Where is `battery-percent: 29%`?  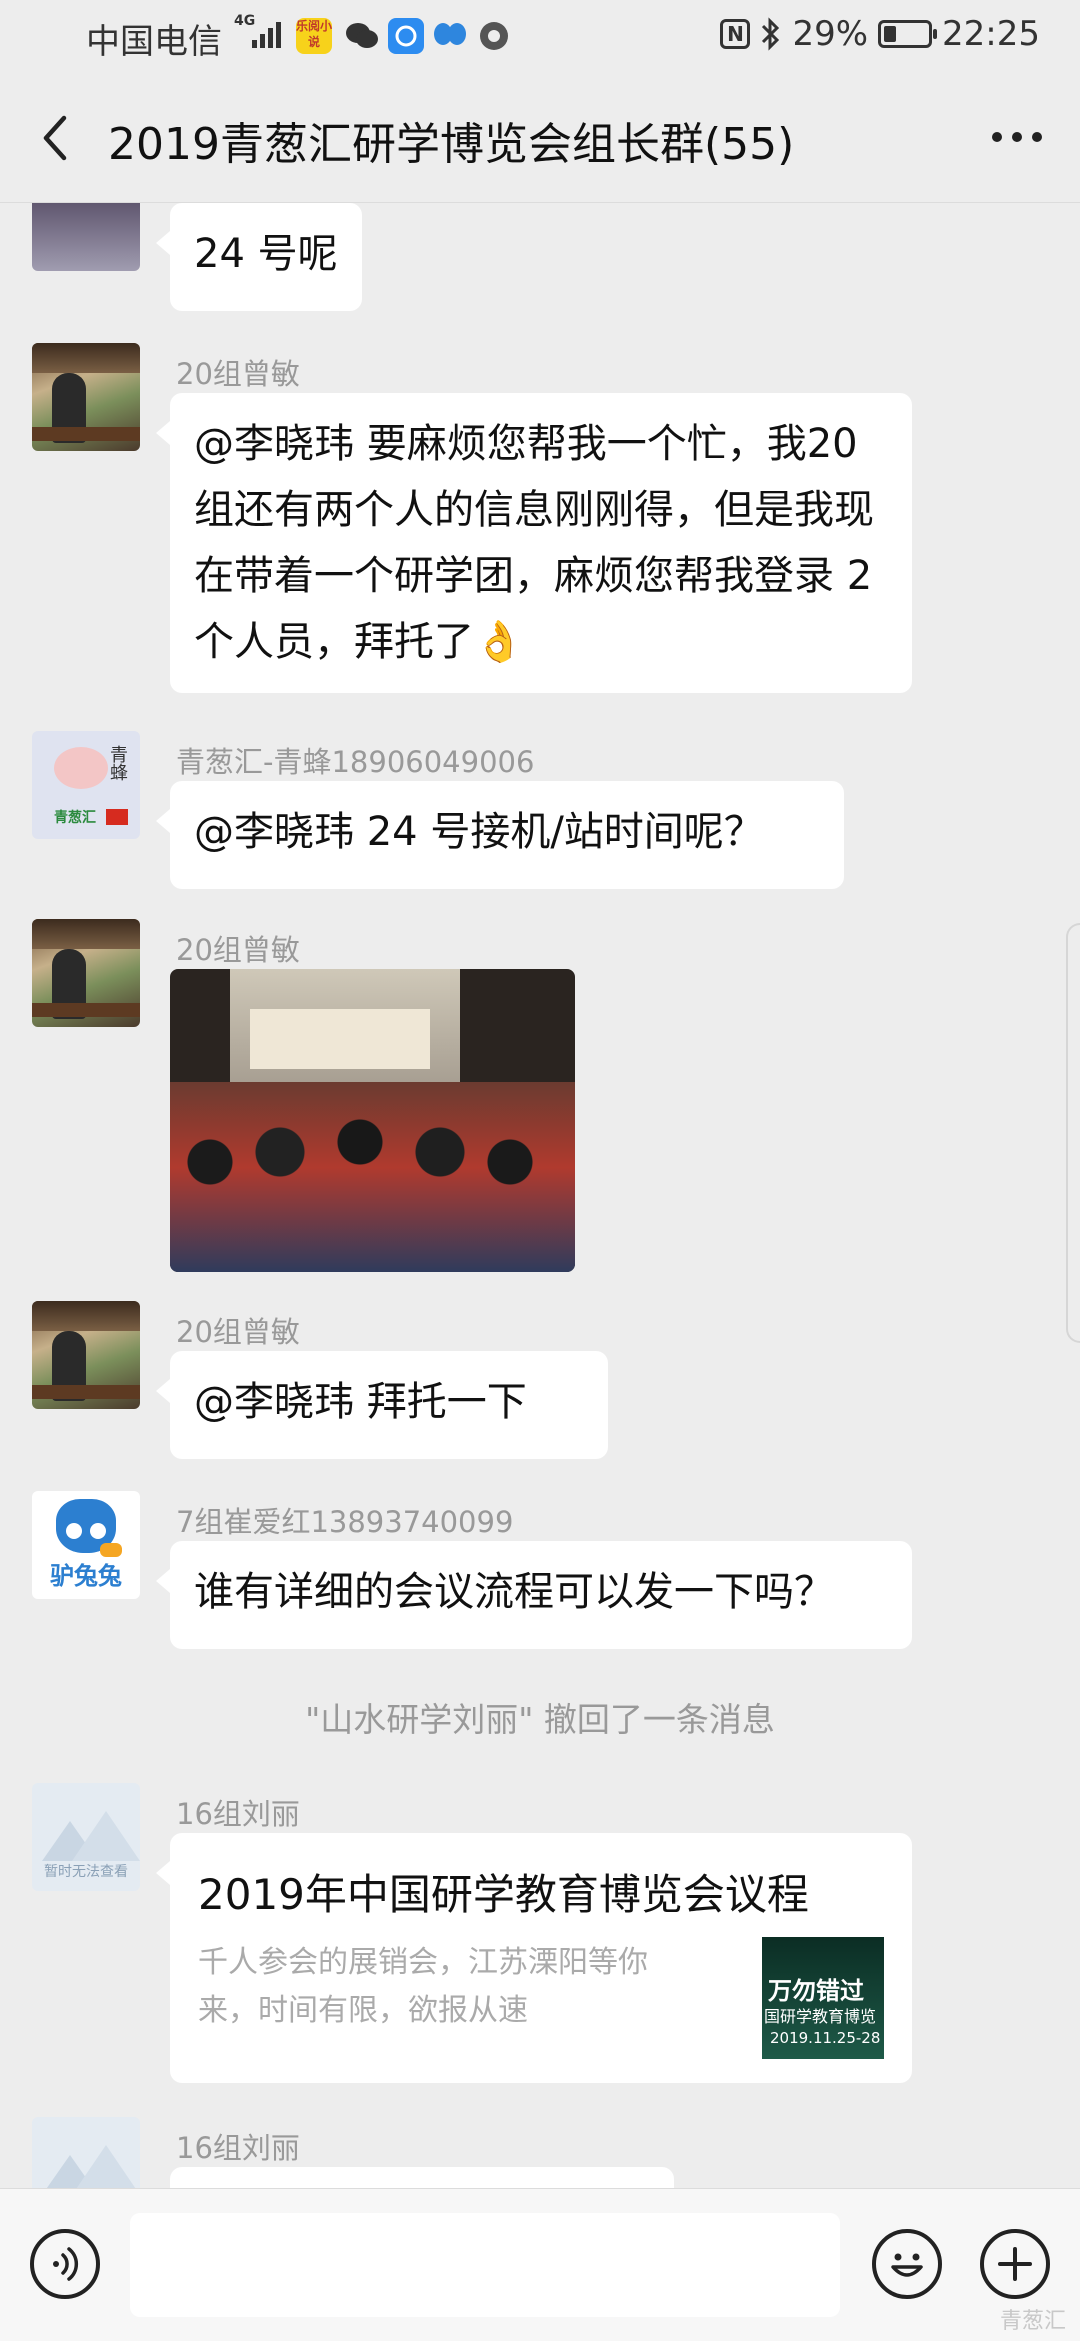
battery-percent: 29% is located at coordinates (830, 34).